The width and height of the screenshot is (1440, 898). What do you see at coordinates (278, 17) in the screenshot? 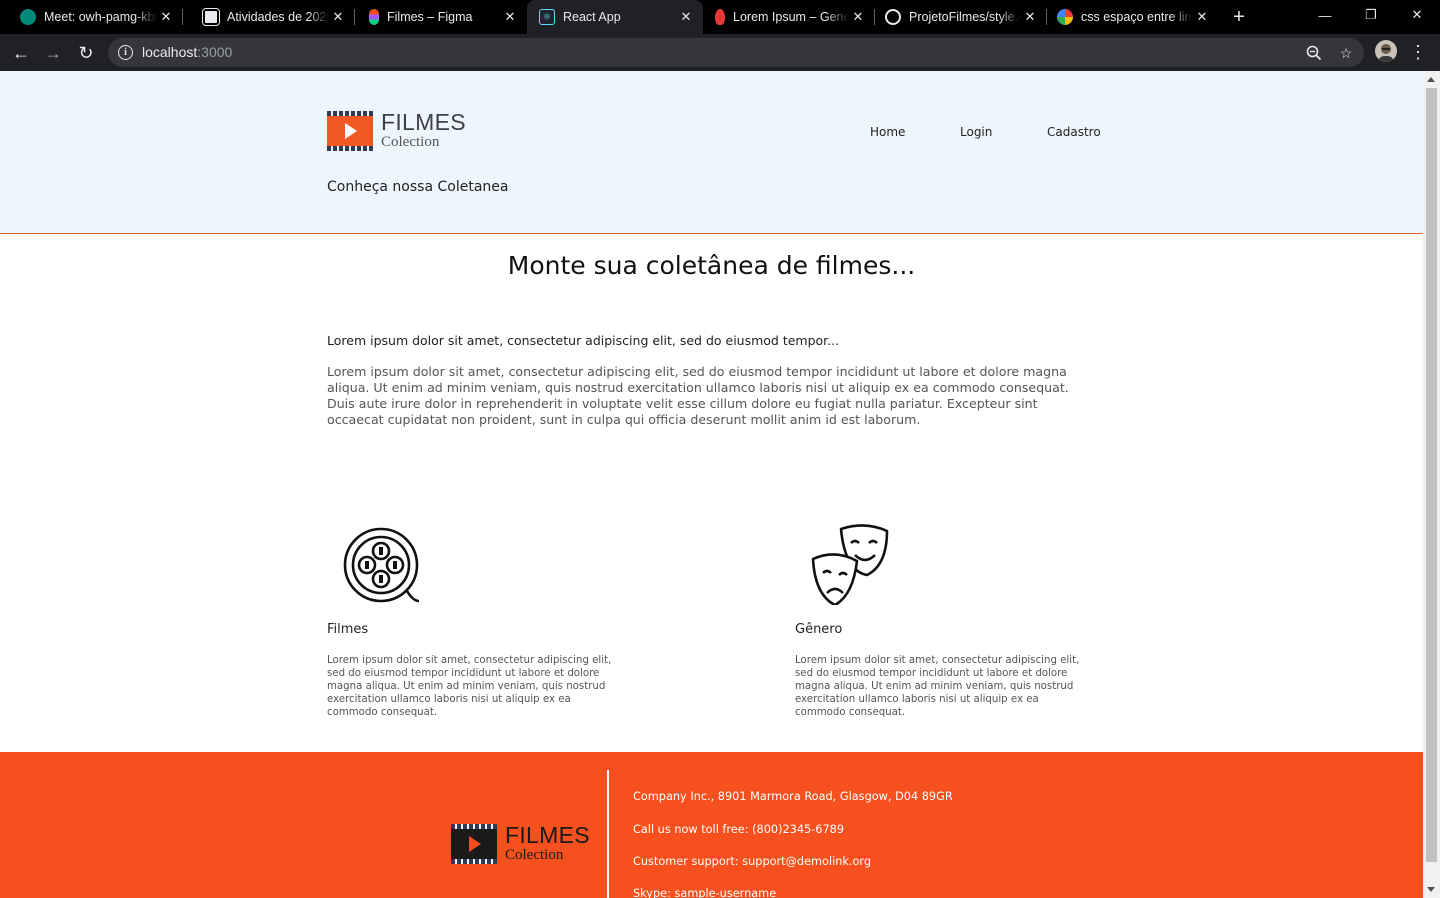
I see `tab-title: Atividades de 2020 - Google Classroom` at bounding box center [278, 17].